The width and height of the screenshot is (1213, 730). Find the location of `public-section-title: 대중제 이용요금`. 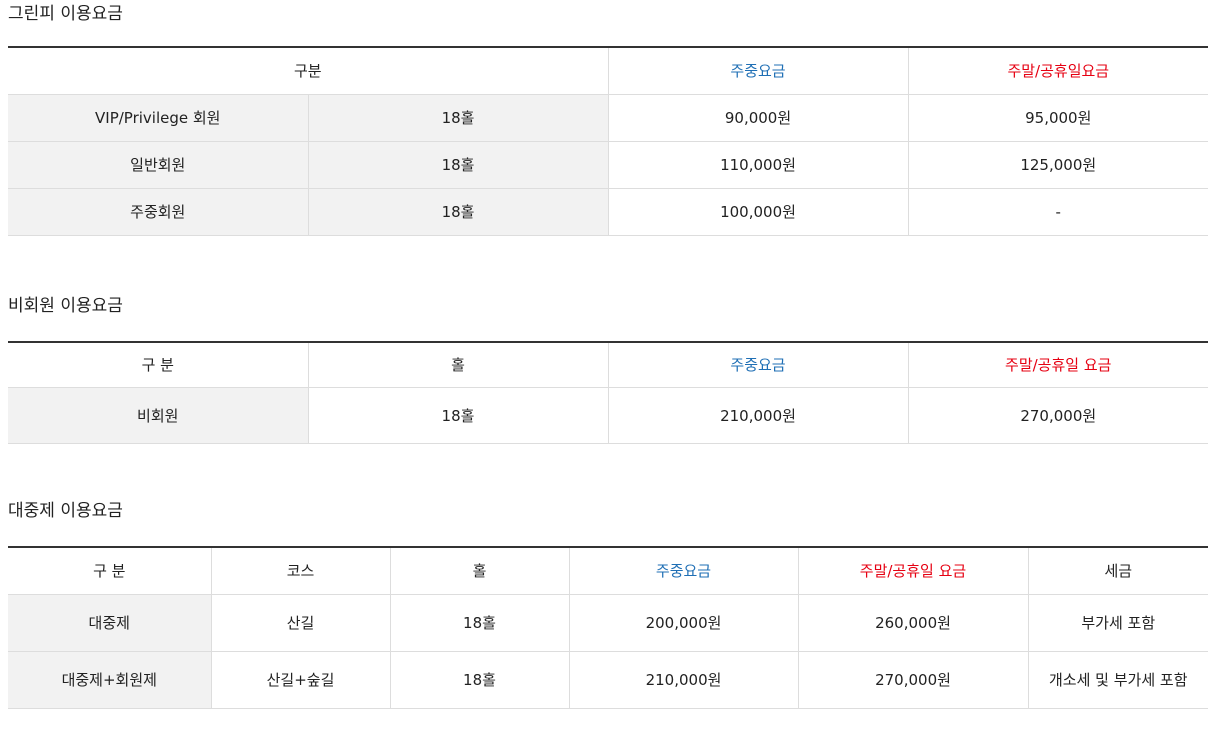

public-section-title: 대중제 이용요금 is located at coordinates (65, 511).